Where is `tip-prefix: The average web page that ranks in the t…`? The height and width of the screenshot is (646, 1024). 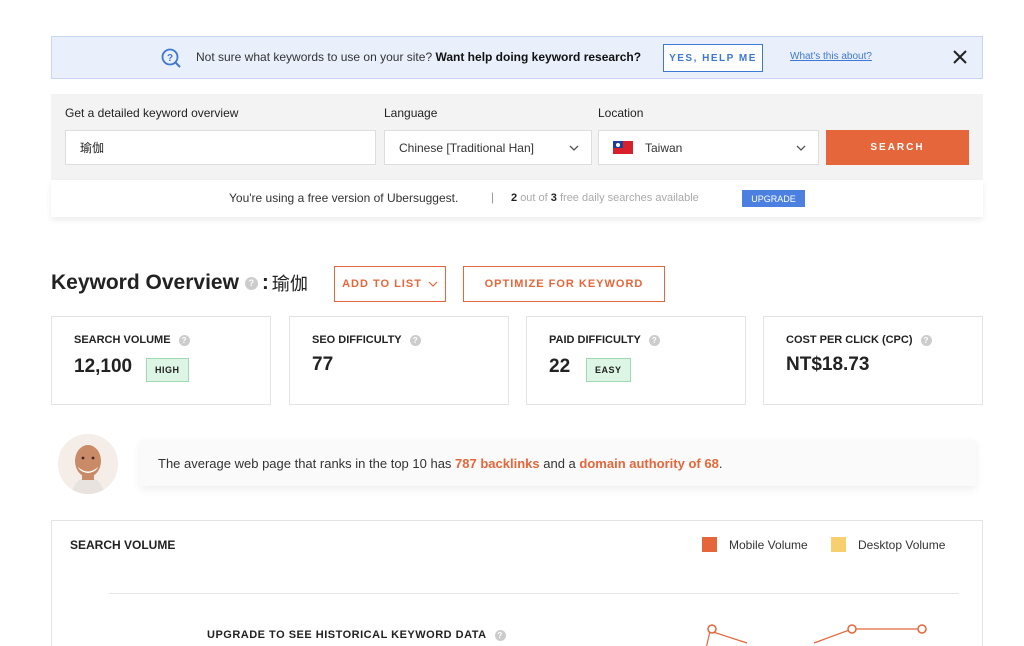
tip-prefix: The average web page that ranks in the t… is located at coordinates (305, 463).